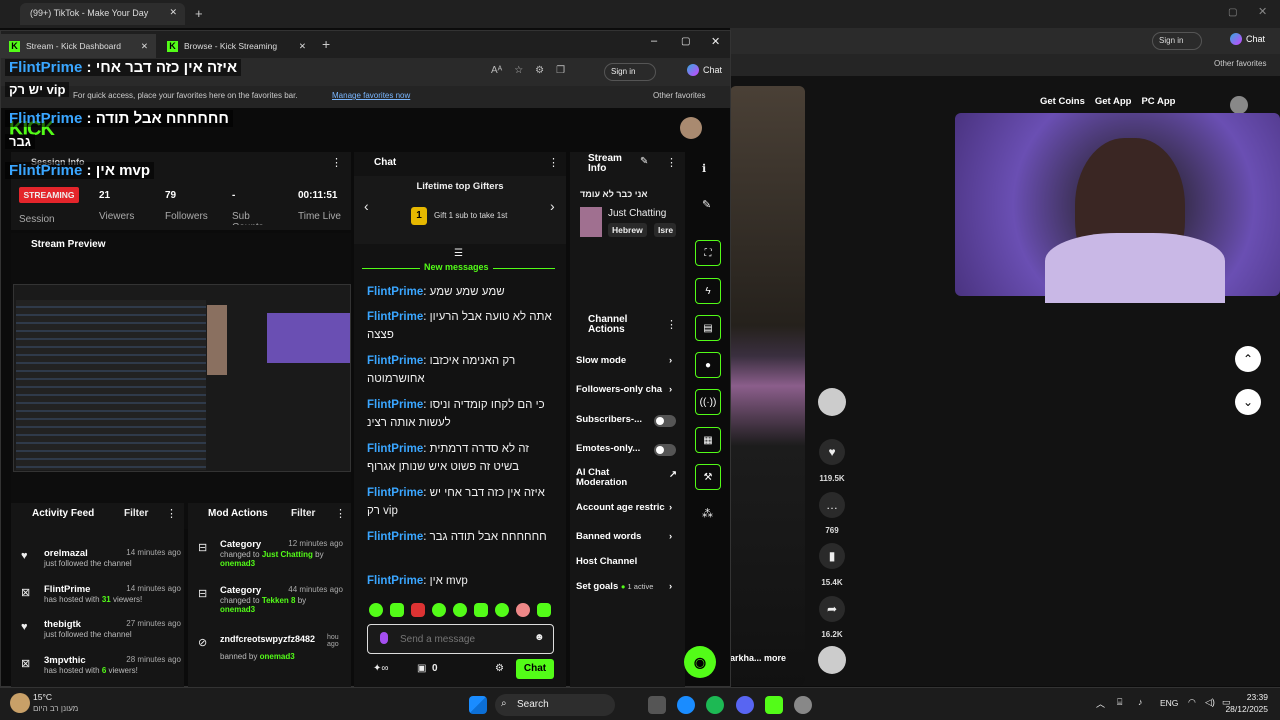 This screenshot has width=1280, height=720. Describe the element at coordinates (518, 70) in the screenshot. I see `favorite-star-icon: ☆` at that location.